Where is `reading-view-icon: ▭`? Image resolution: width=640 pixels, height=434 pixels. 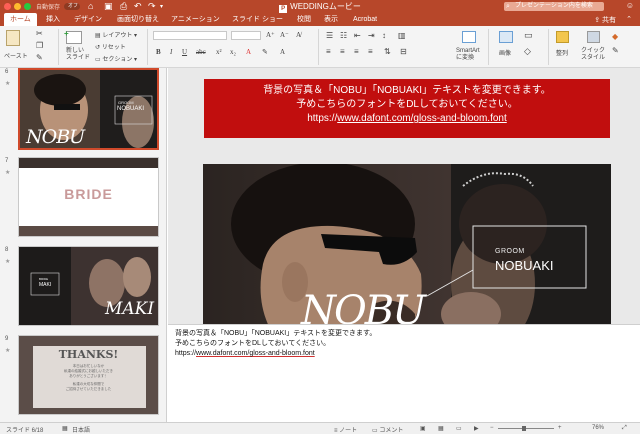
reading-view-icon: ▭ is located at coordinates (459, 428).